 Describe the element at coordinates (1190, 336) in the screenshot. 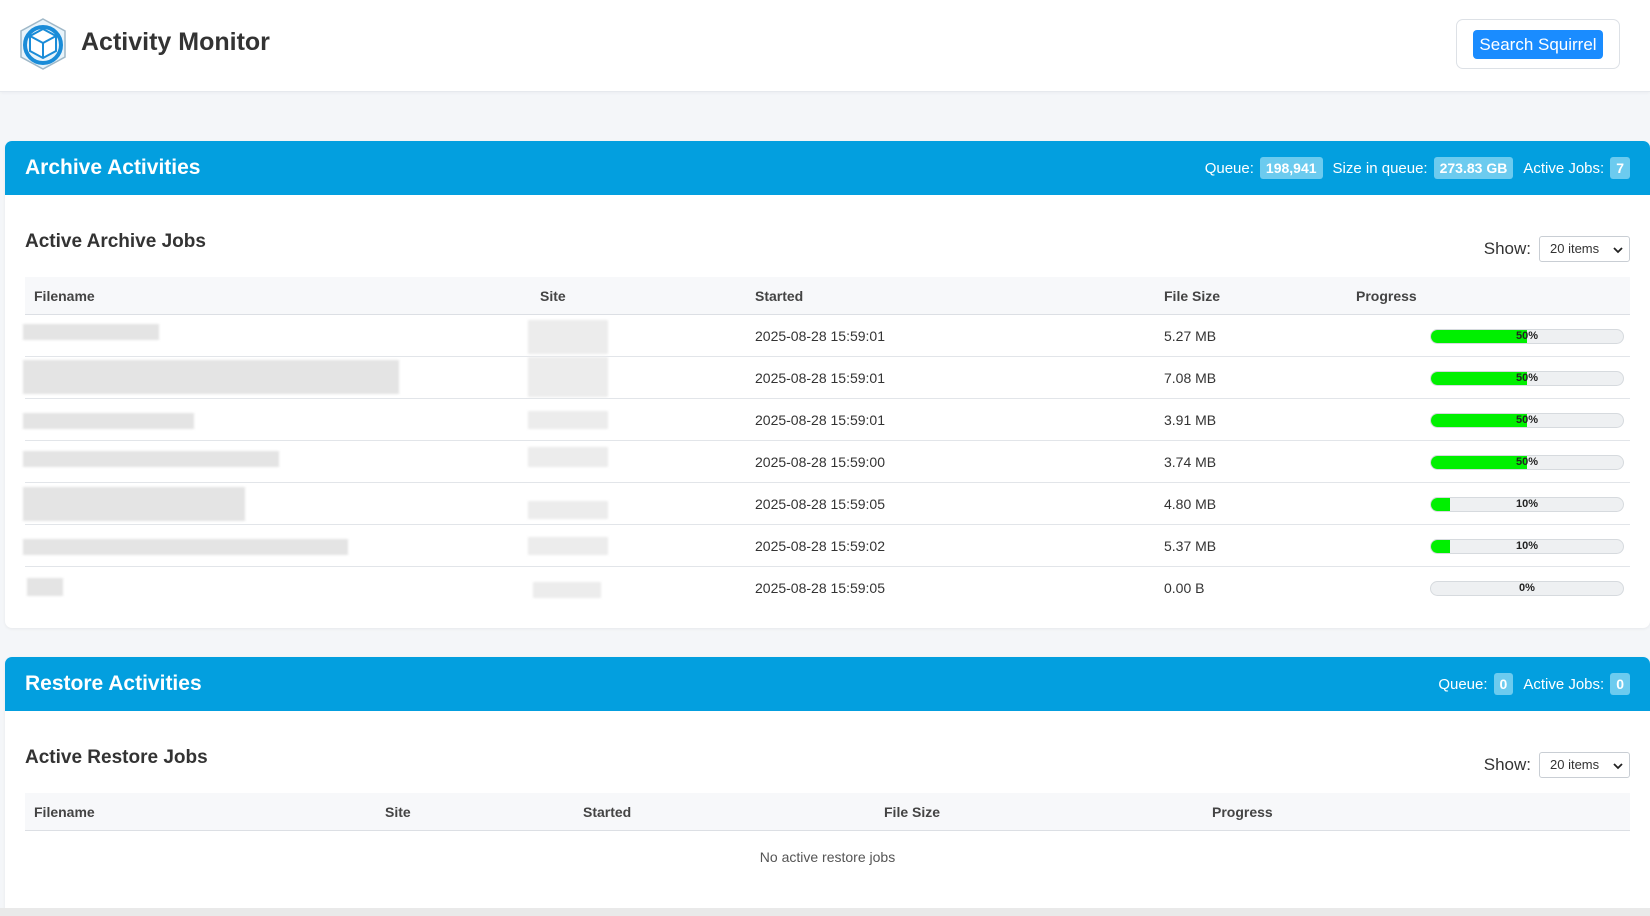

I see `file-size-cell: 5.27 MB` at that location.